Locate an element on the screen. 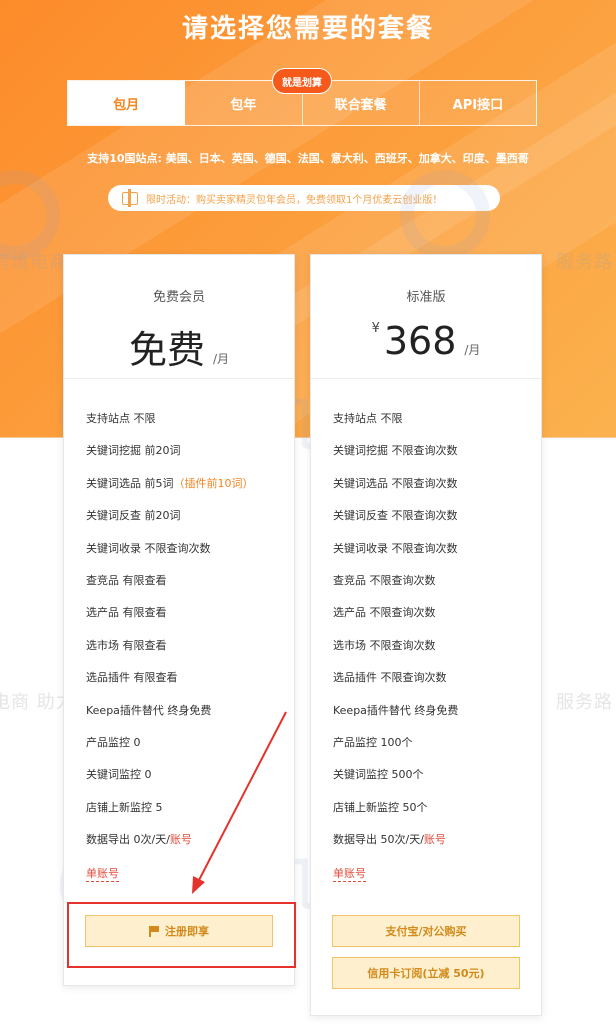  plan-price: 368 is located at coordinates (420, 341).